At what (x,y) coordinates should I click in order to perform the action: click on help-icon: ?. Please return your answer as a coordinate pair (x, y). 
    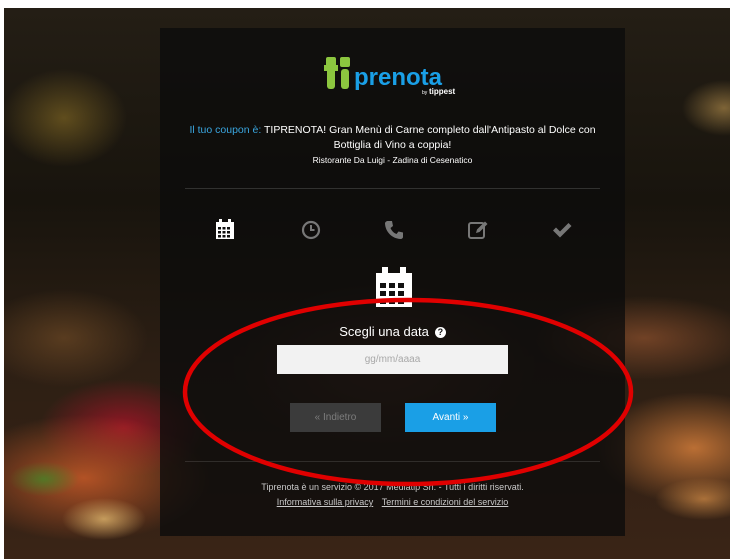
    Looking at the image, I should click on (440, 333).